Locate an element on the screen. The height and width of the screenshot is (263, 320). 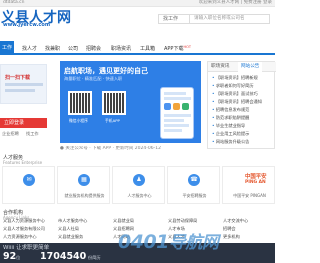
notice-item: • 【职场资讯】招聘新规 is located at coordinates (243, 78).